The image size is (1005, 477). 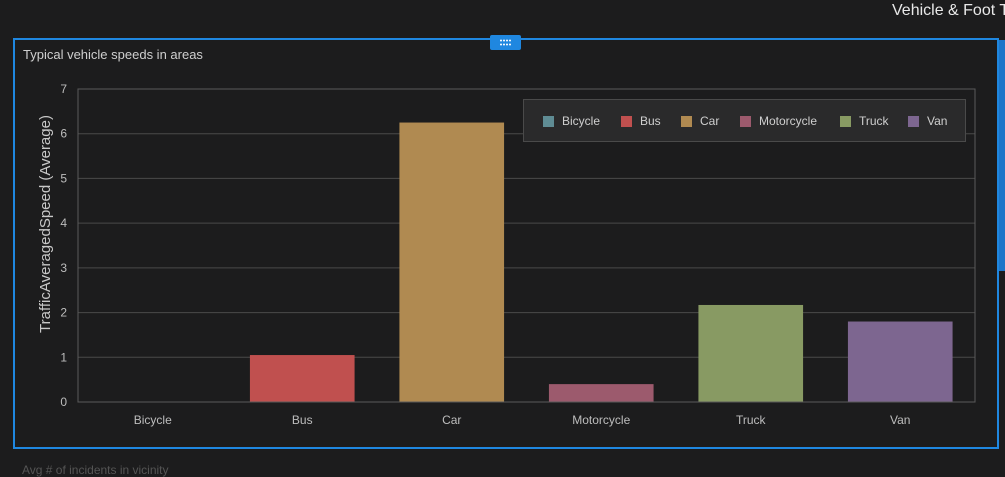 I want to click on legend-item-truck: Truck, so click(x=864, y=121).